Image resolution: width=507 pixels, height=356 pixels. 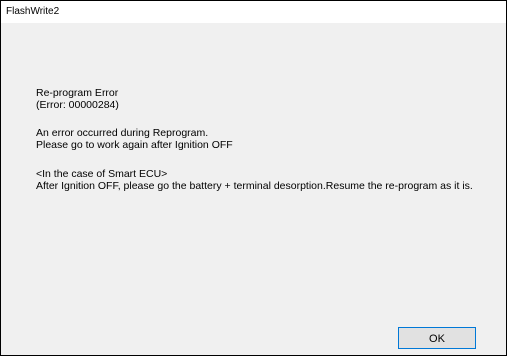 I want to click on window-title: FlashWrite2, so click(x=33, y=11).